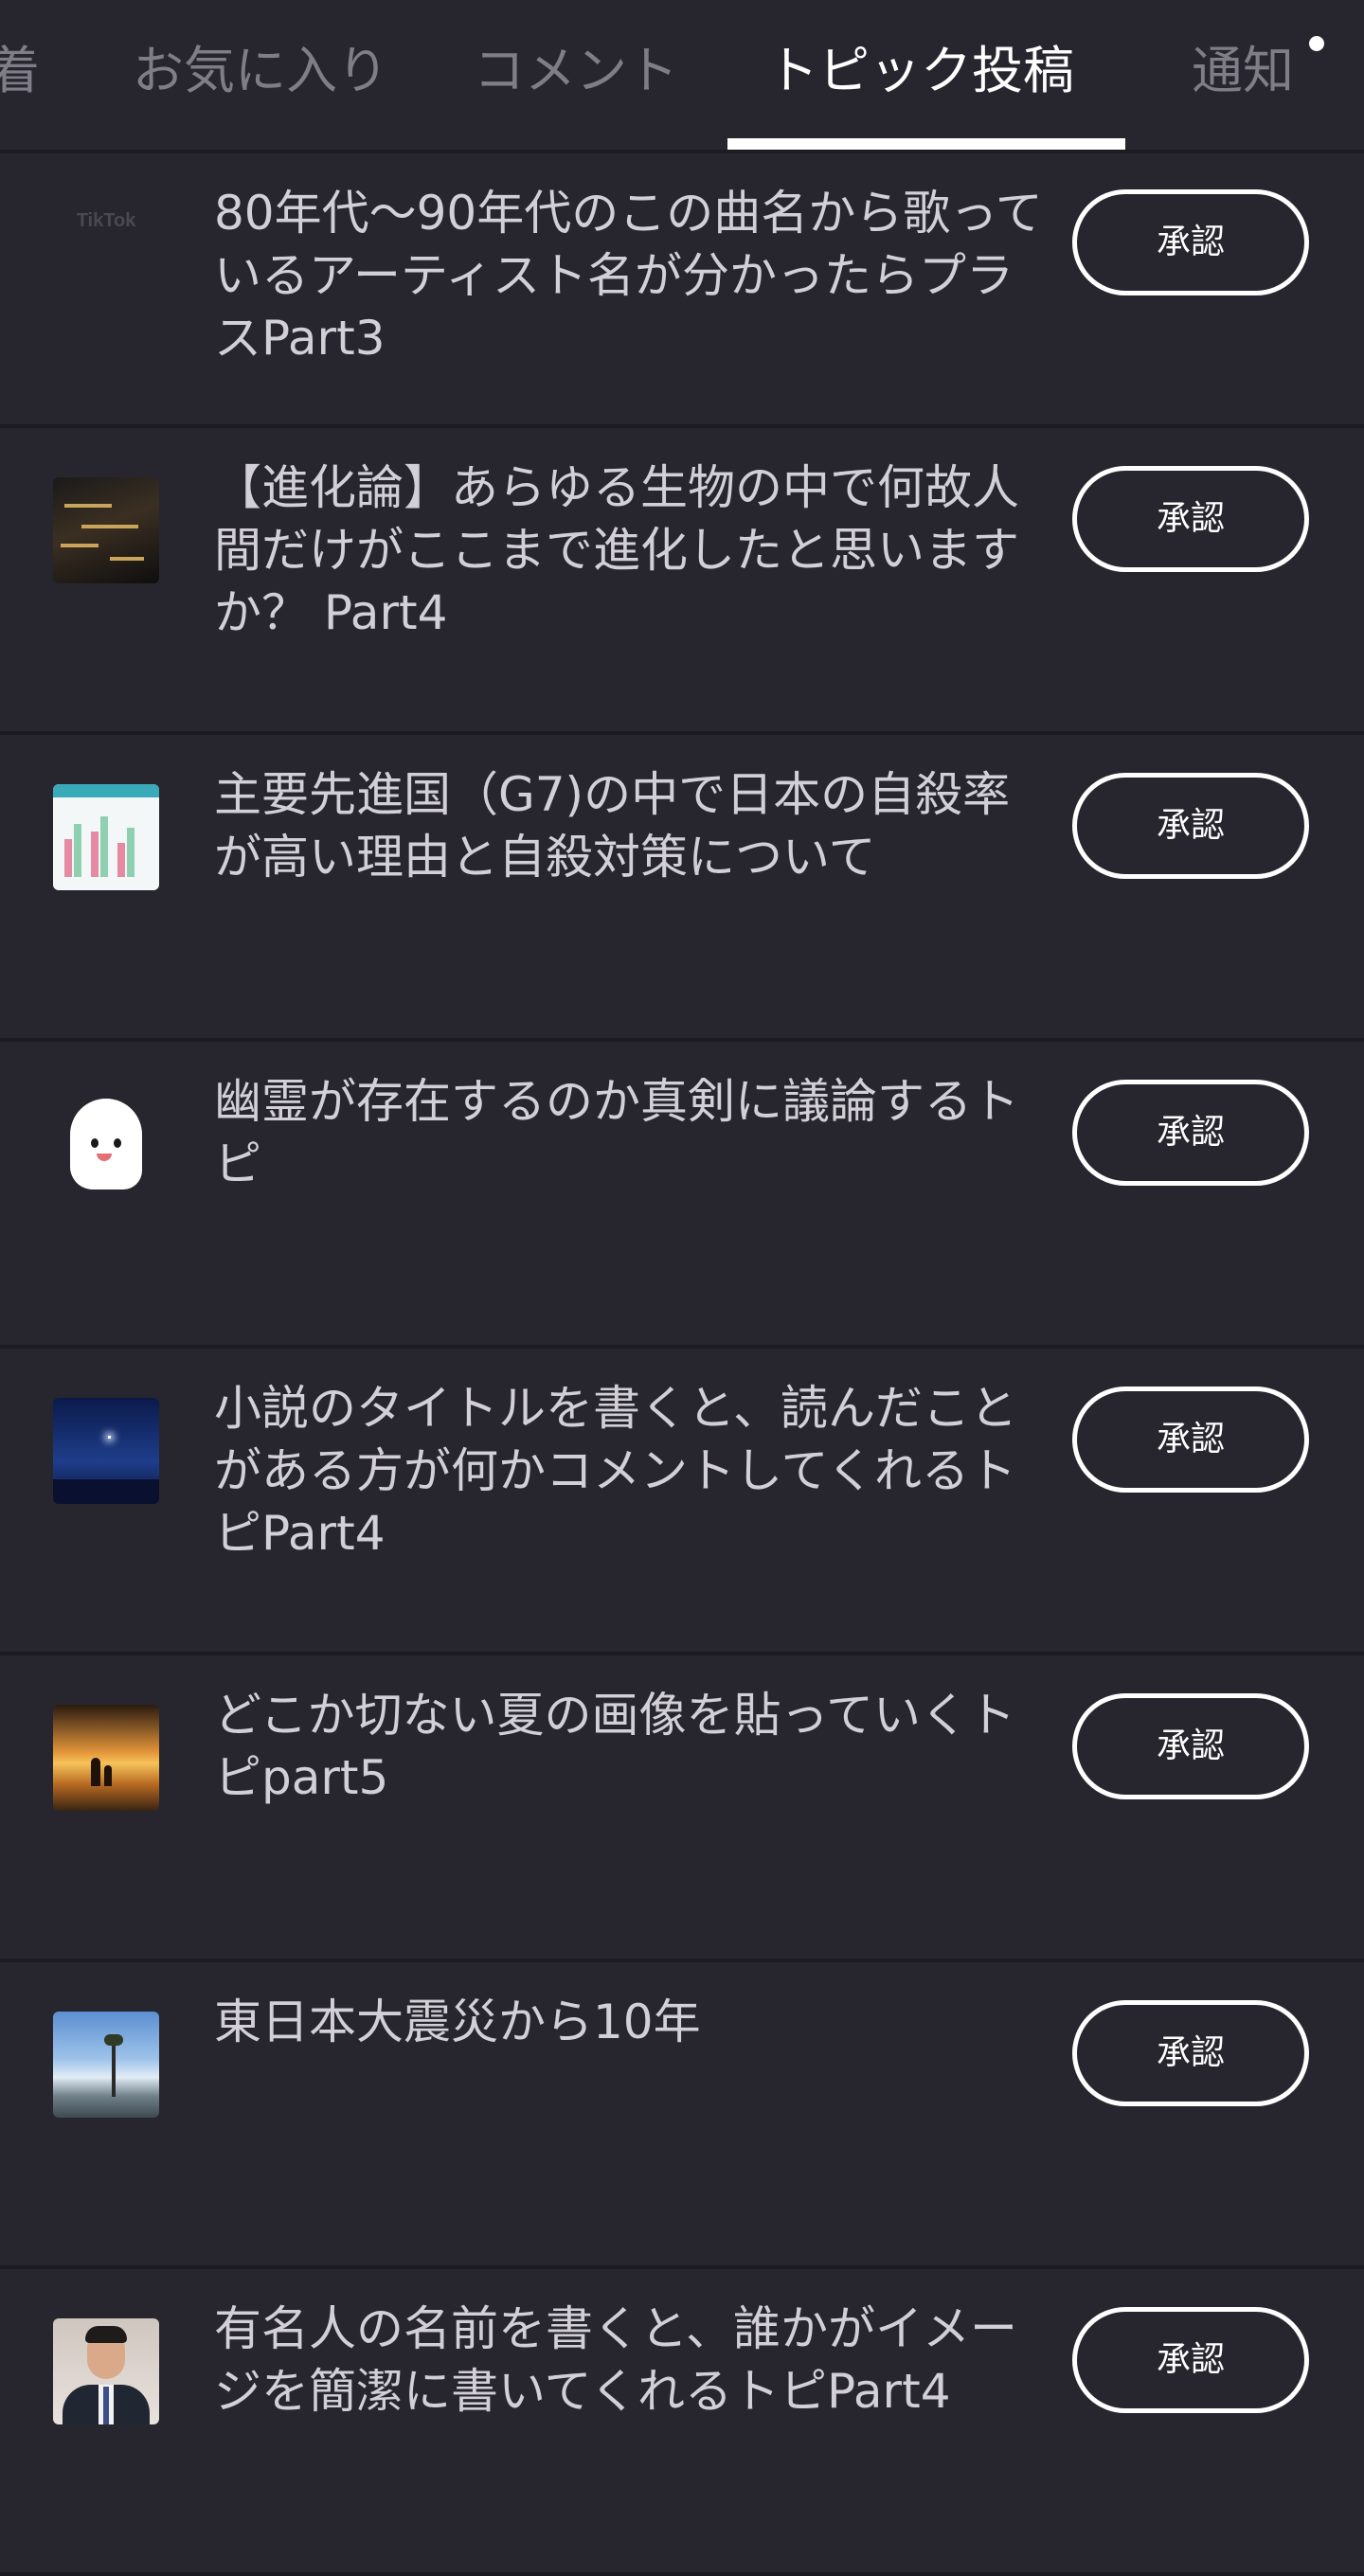 The image size is (1364, 2576). What do you see at coordinates (926, 144) in the screenshot?
I see `active-tab-indicator` at bounding box center [926, 144].